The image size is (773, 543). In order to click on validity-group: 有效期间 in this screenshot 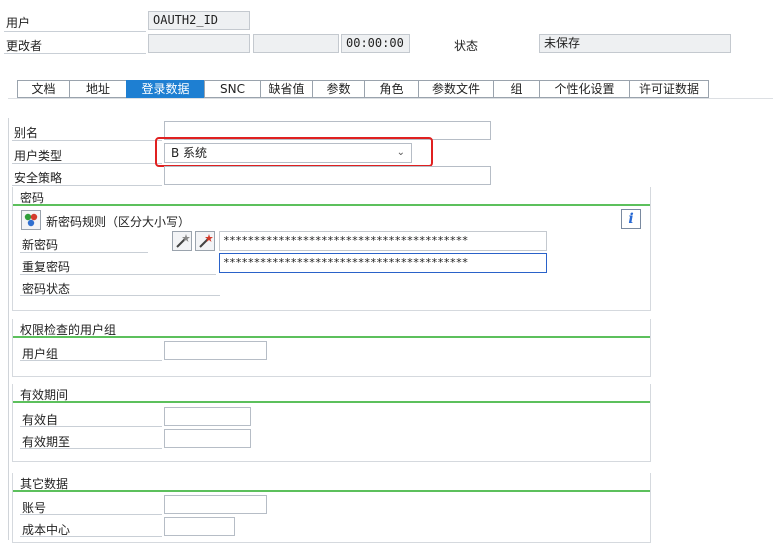, I will do `click(331, 423)`.